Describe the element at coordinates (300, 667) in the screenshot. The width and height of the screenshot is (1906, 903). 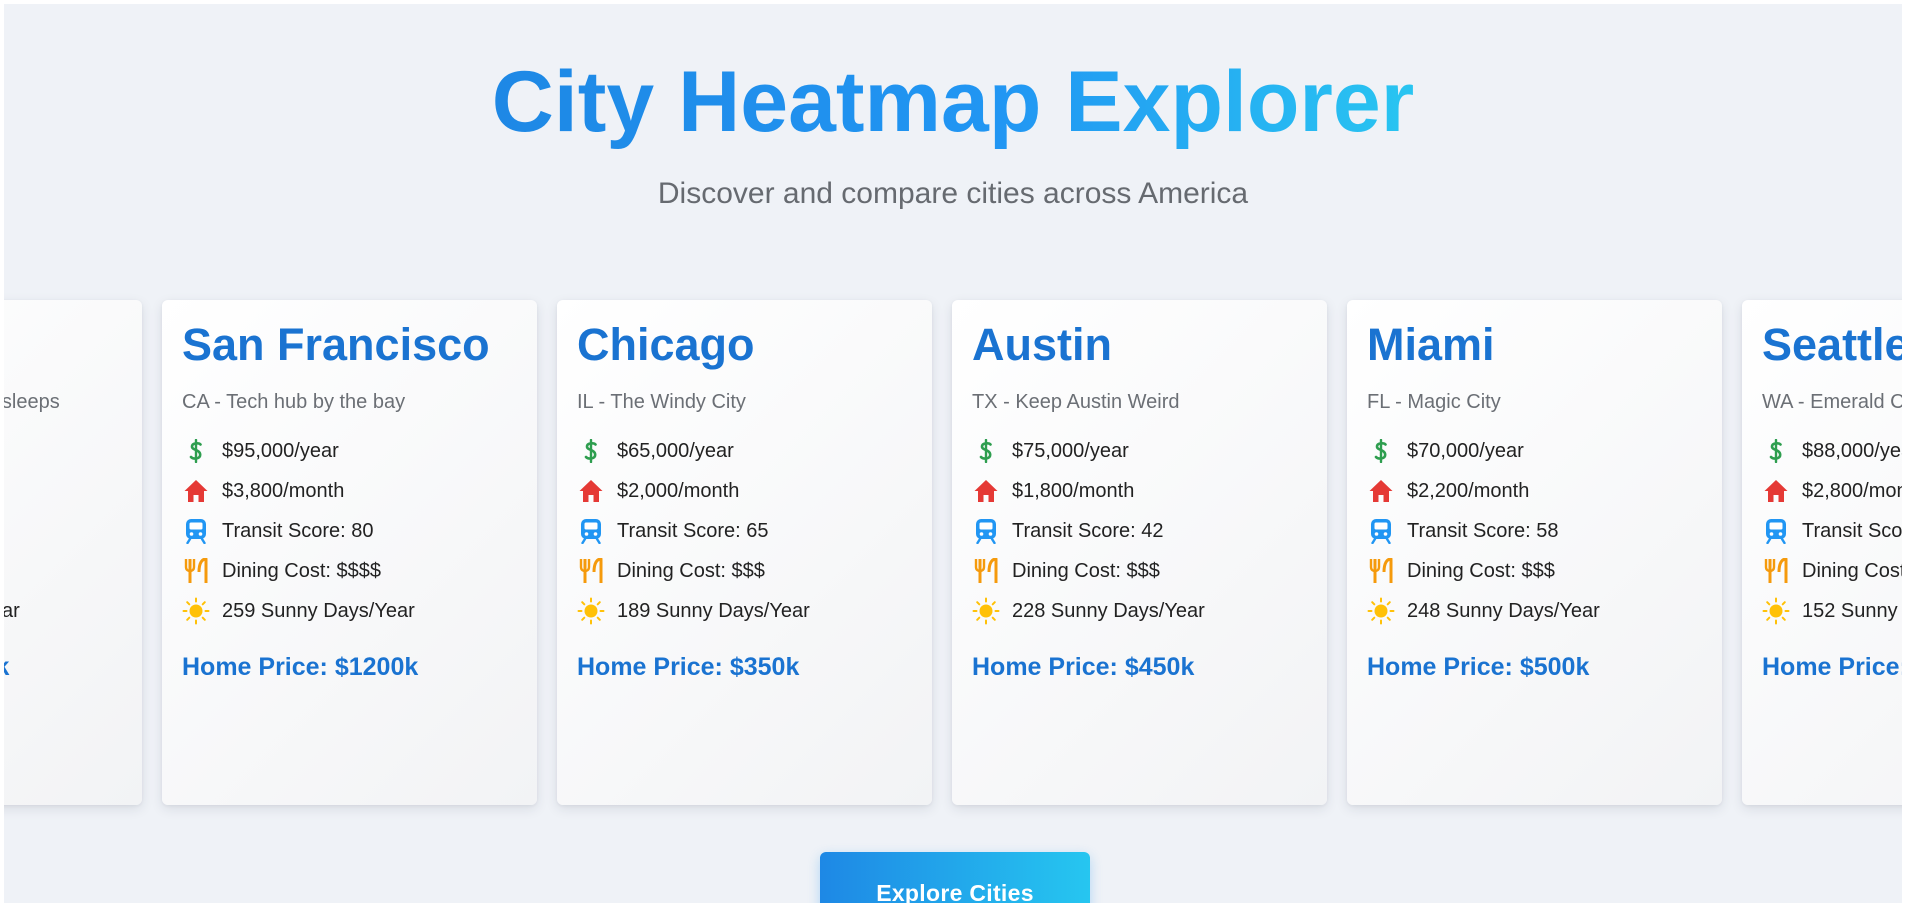
I see `home-price: Home Price: $1200k` at that location.